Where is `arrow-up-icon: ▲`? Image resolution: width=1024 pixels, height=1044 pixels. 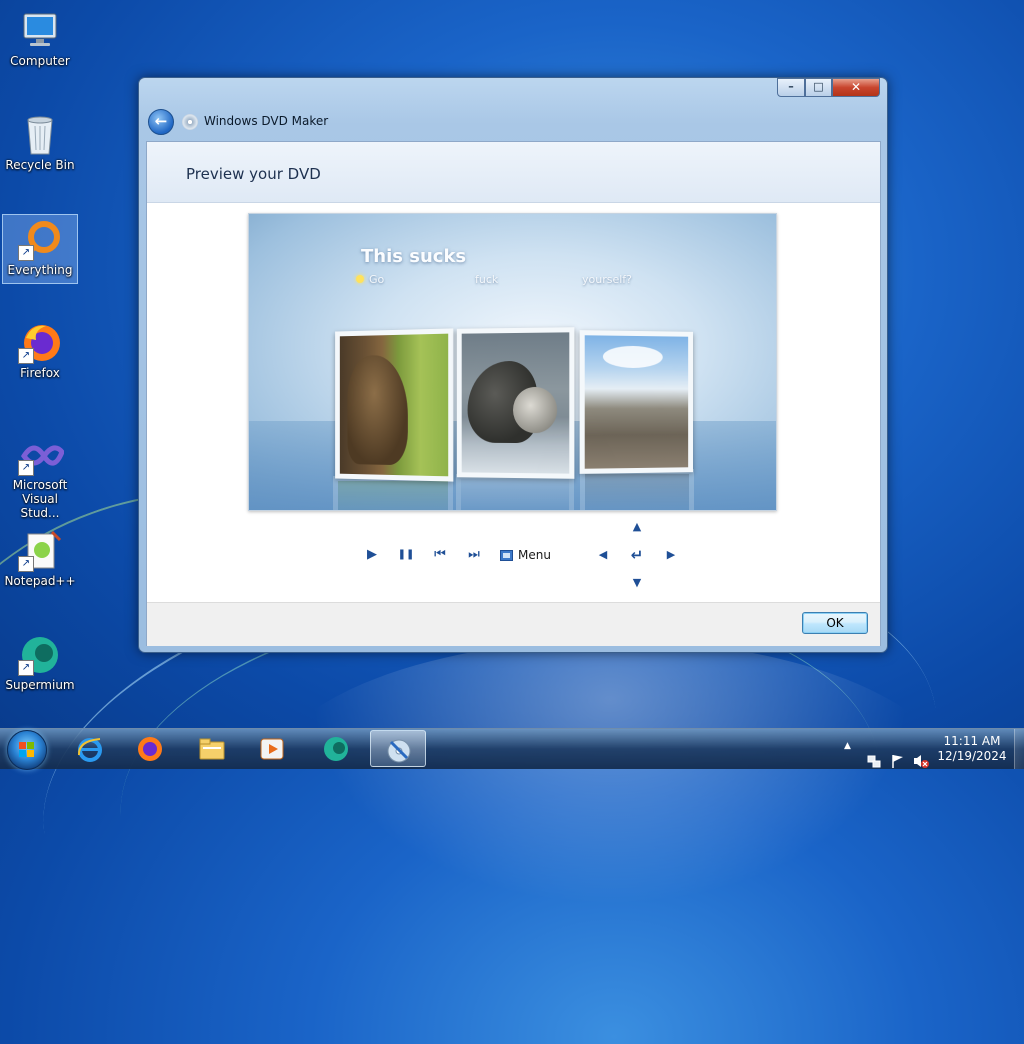 arrow-up-icon: ▲ is located at coordinates (637, 526).